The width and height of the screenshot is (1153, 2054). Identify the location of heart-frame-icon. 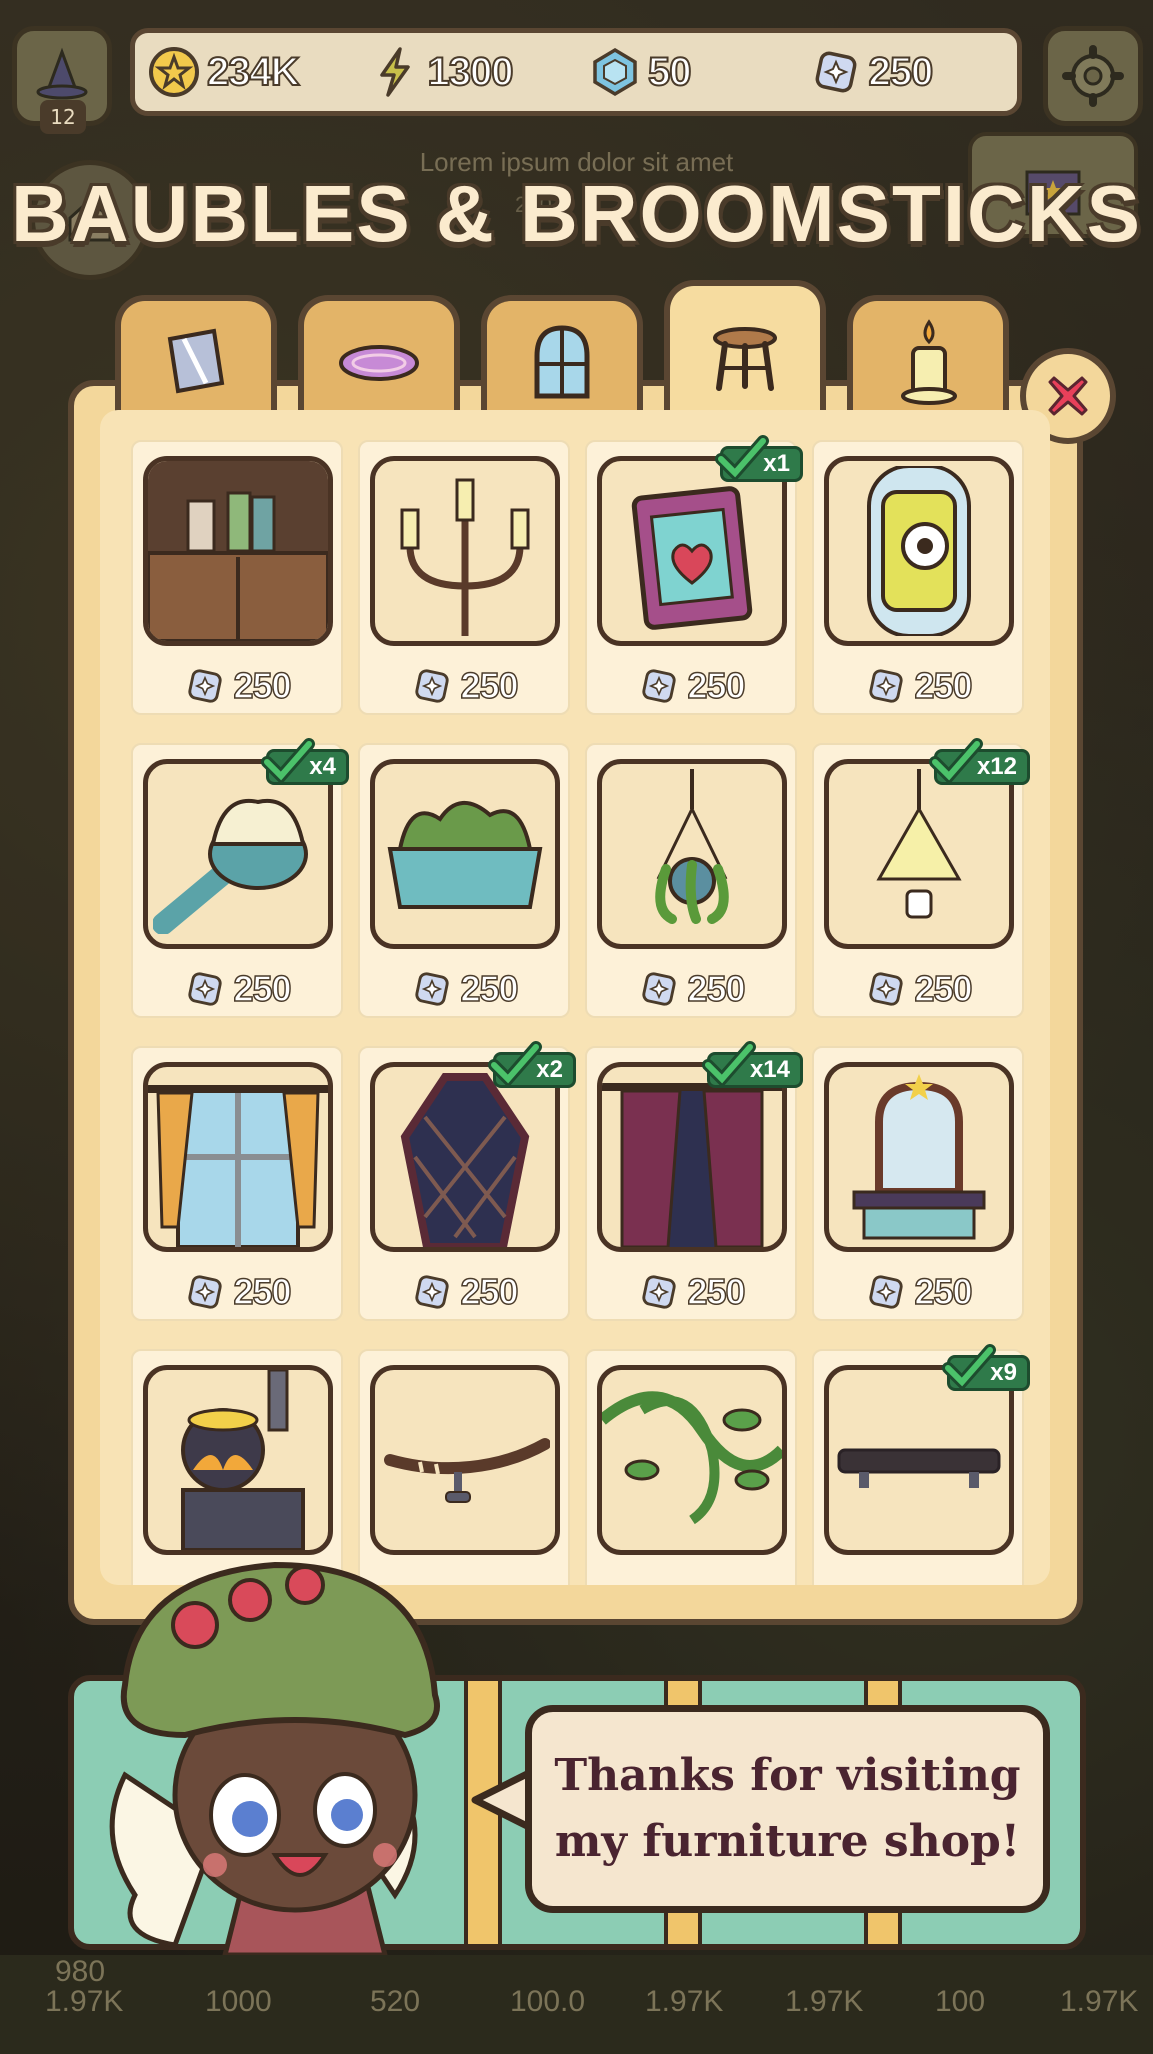
(692, 558).